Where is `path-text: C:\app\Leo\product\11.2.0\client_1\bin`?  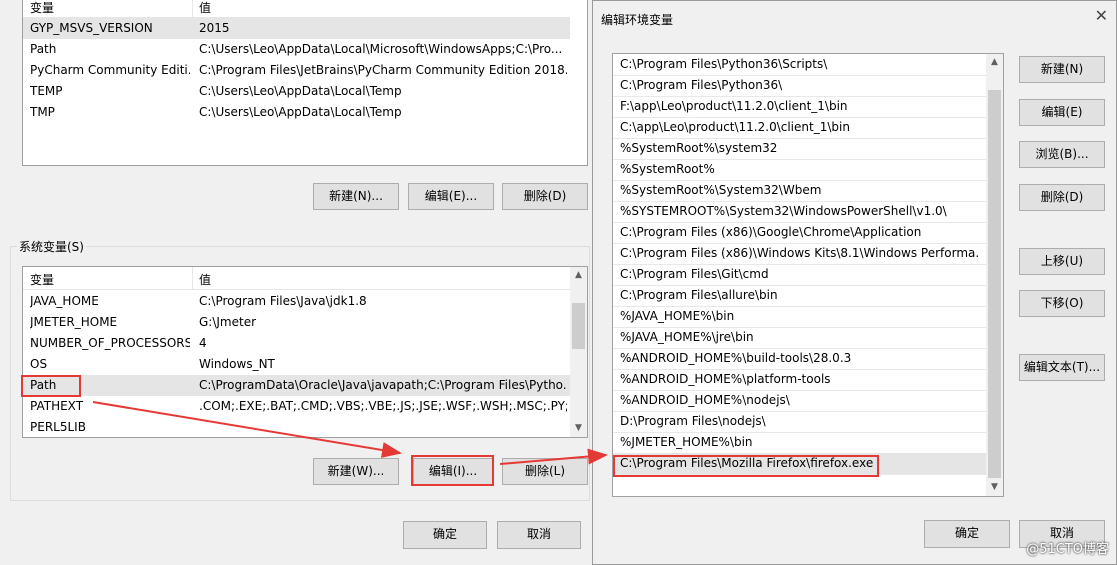 path-text: C:\app\Leo\product\11.2.0\client_1\bin is located at coordinates (735, 127).